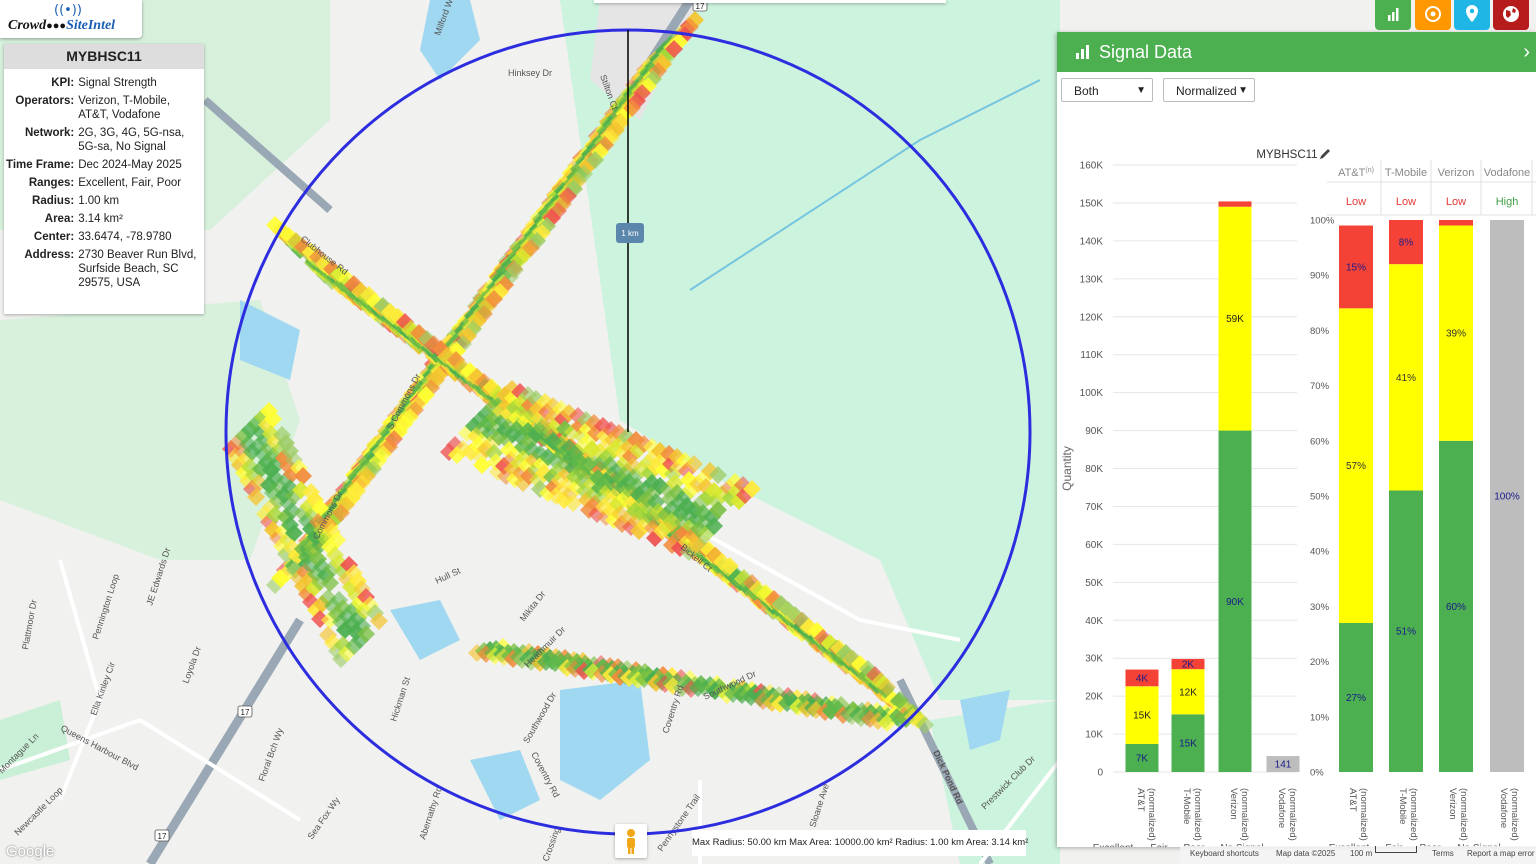 The width and height of the screenshot is (1536, 864). I want to click on info-row: Center: 33.6474, -78.9780, so click(104, 238).